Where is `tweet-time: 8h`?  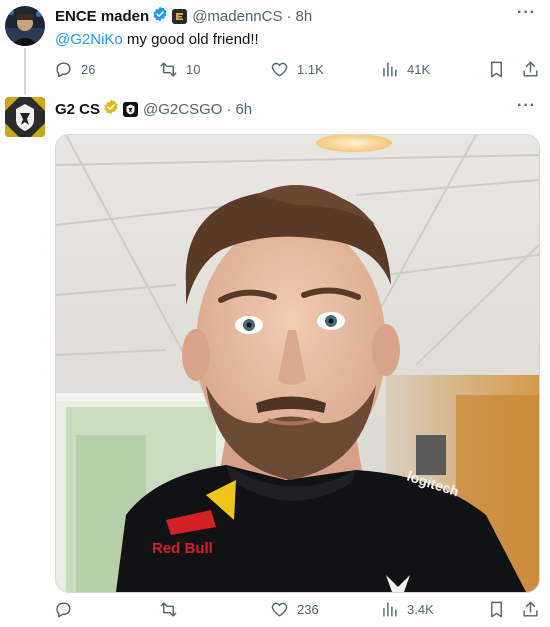 tweet-time: 8h is located at coordinates (303, 16).